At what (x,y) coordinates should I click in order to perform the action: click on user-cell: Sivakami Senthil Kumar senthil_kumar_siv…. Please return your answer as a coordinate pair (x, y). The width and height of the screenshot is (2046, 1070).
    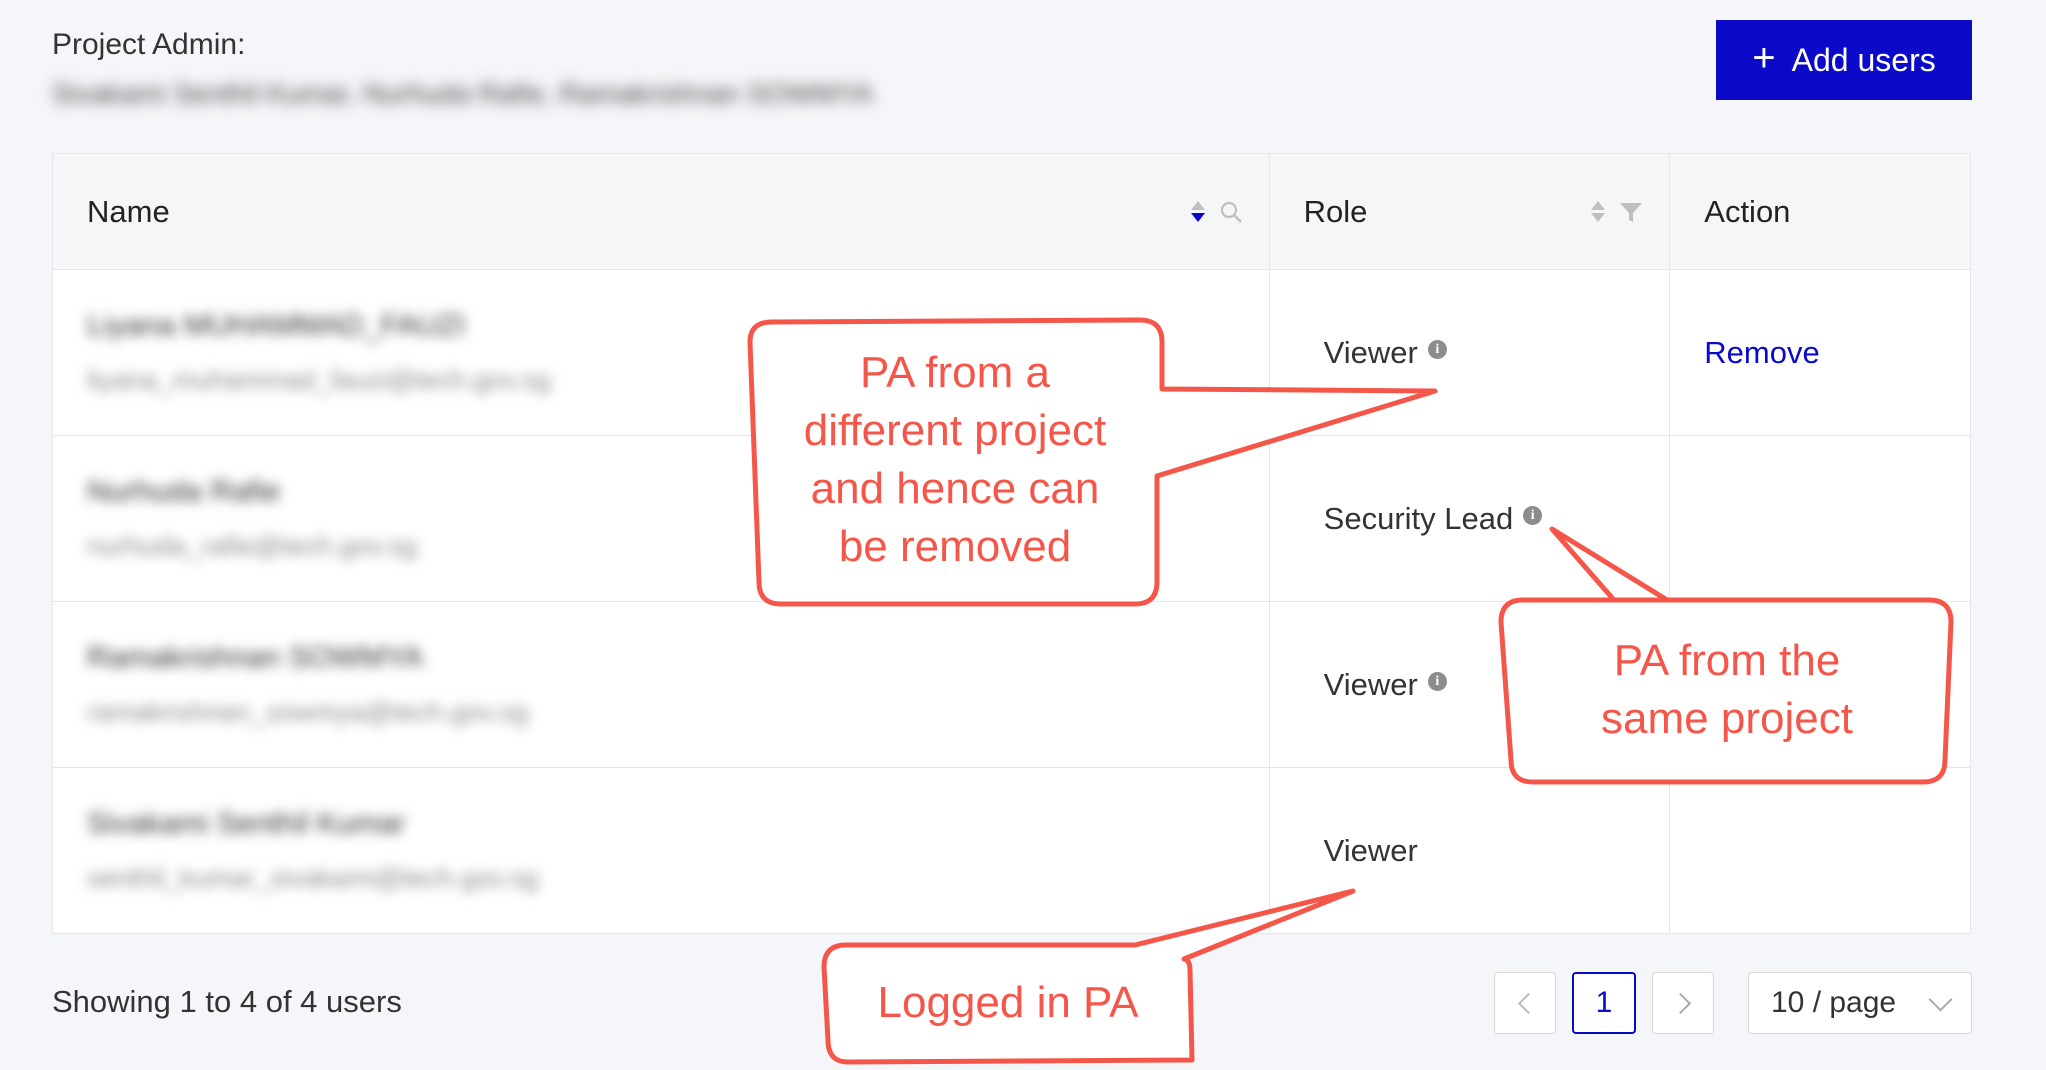
    Looking at the image, I should click on (661, 850).